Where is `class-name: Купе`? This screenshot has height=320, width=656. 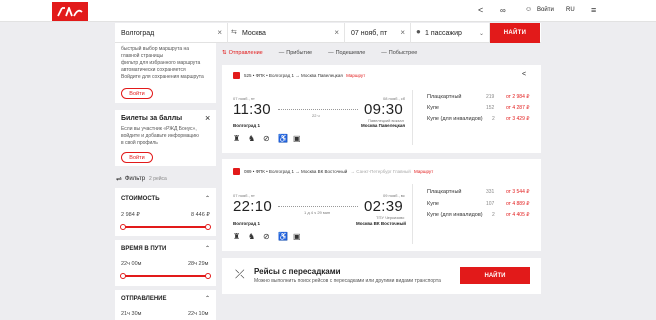
class-name: Купе is located at coordinates (433, 108).